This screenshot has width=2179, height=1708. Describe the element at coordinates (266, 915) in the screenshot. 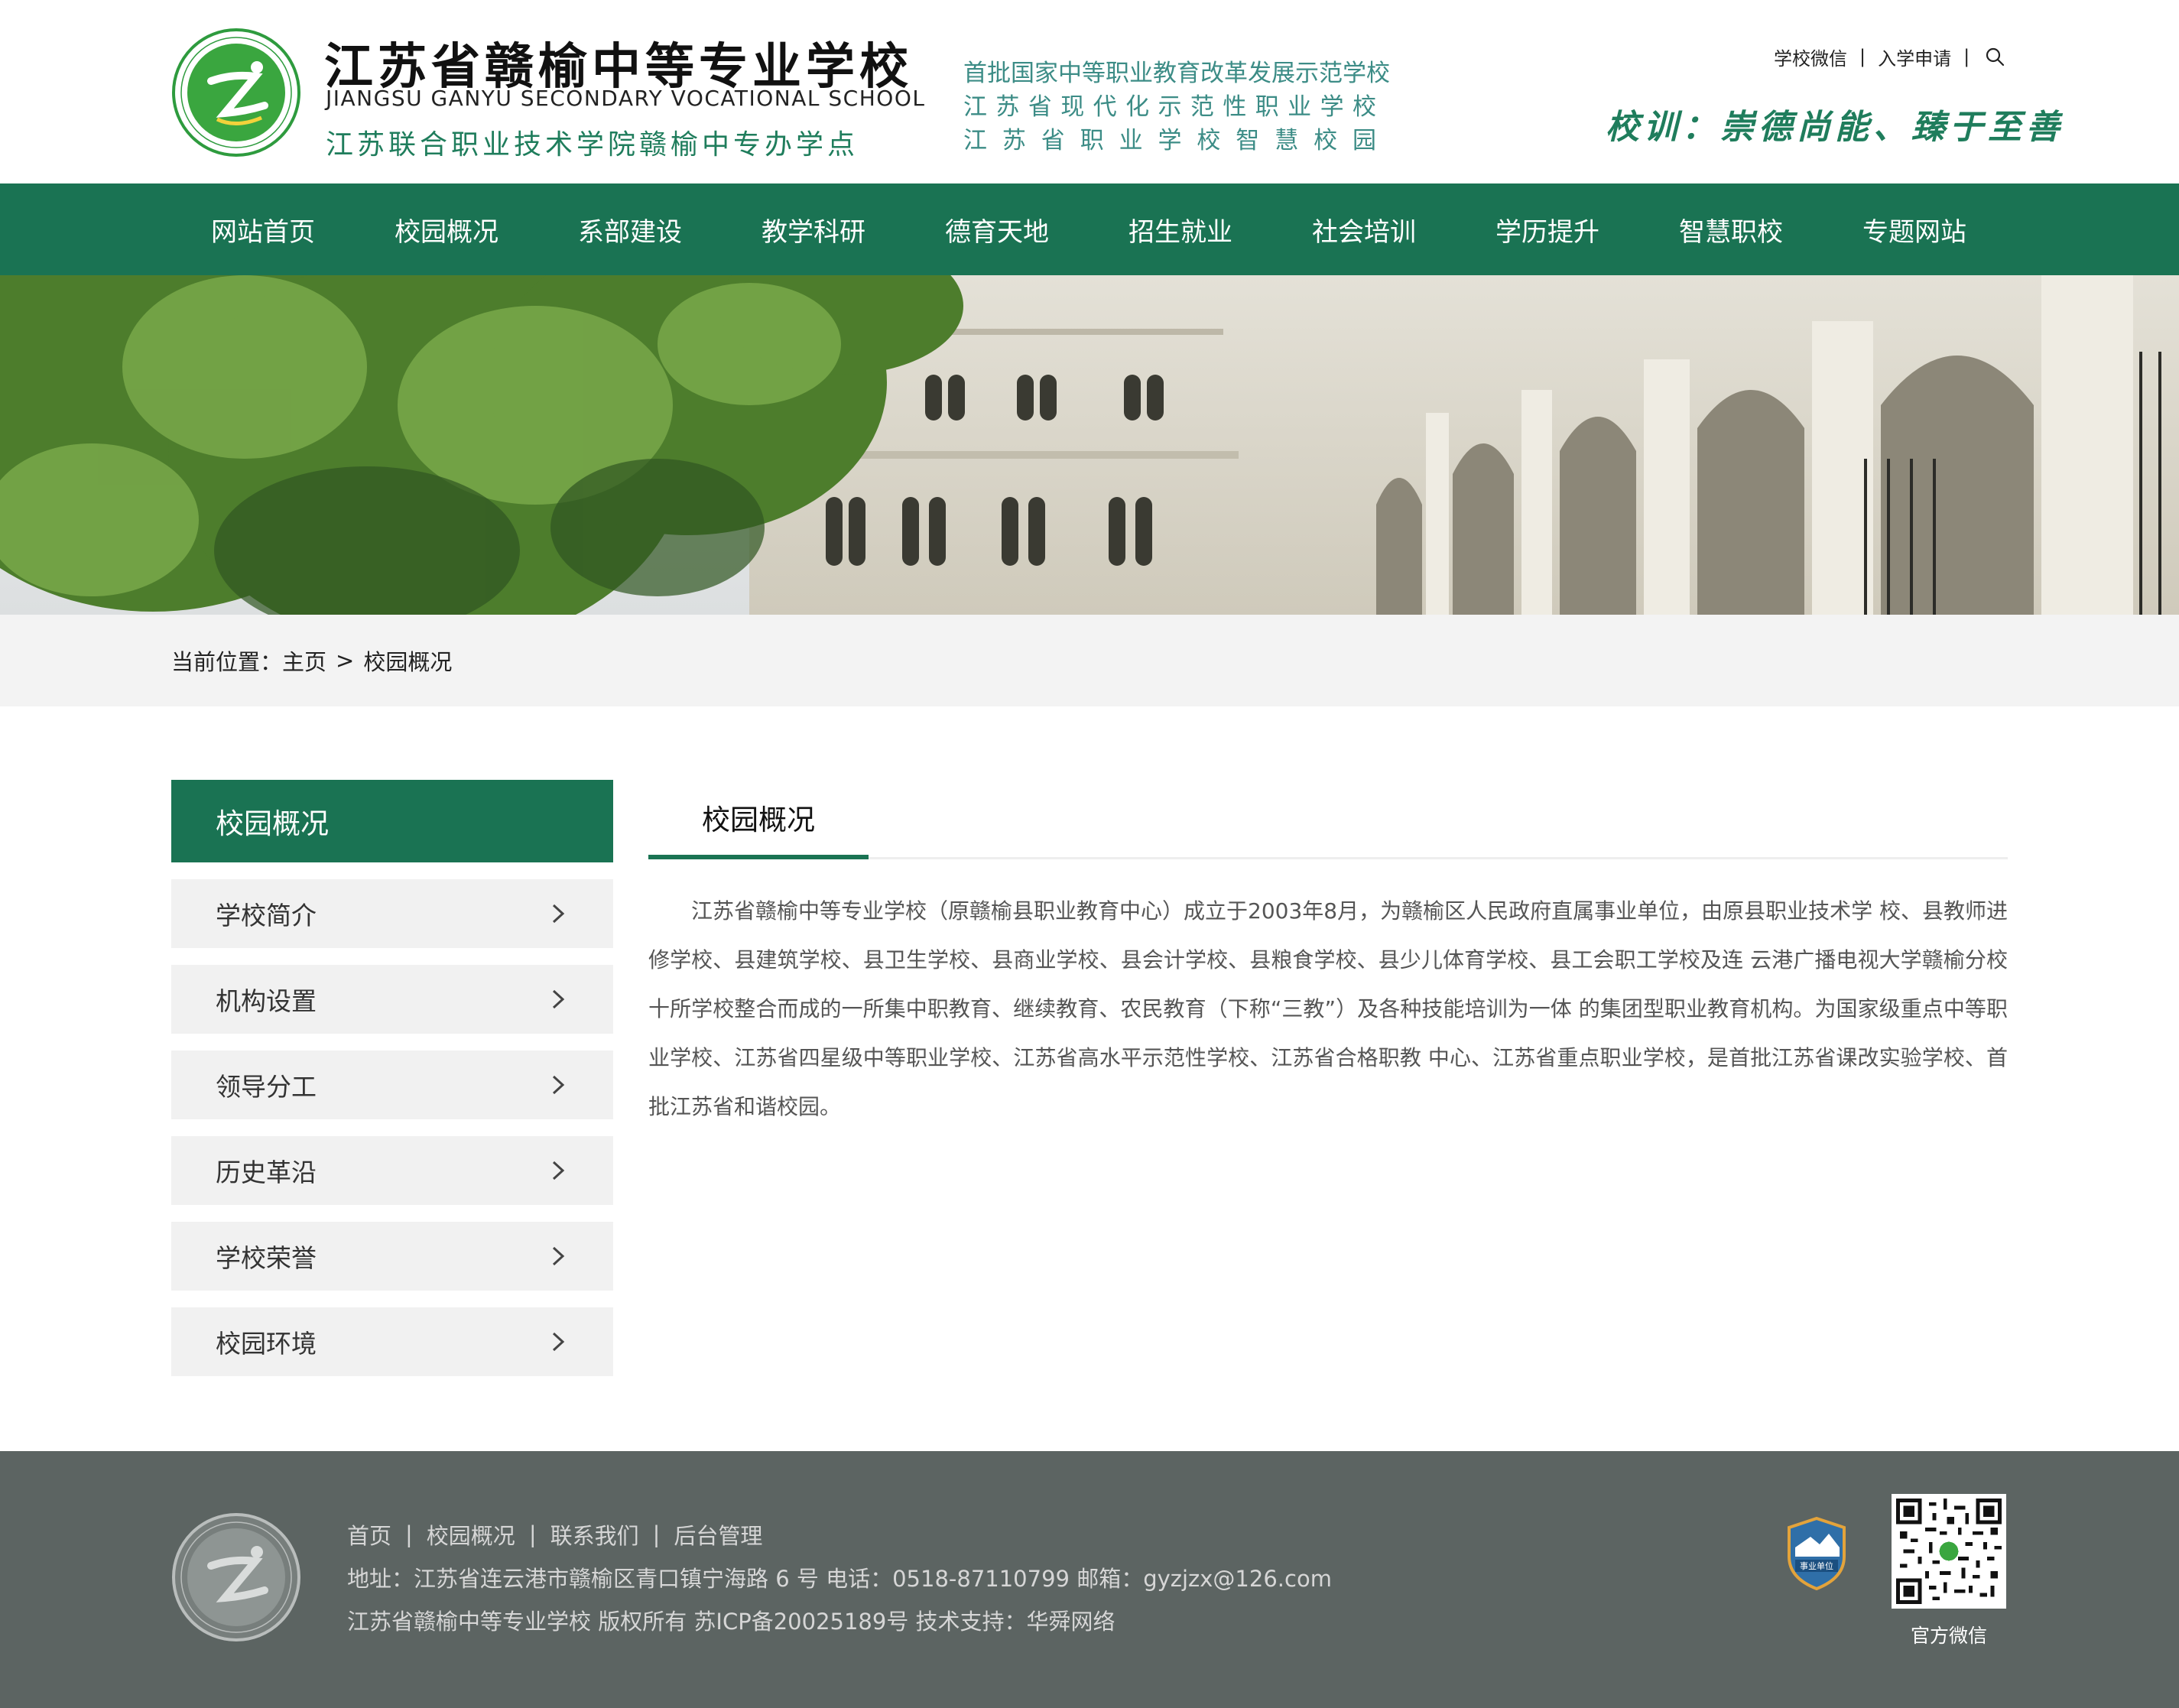

I see `sidebar-item-label: 学校简介` at that location.